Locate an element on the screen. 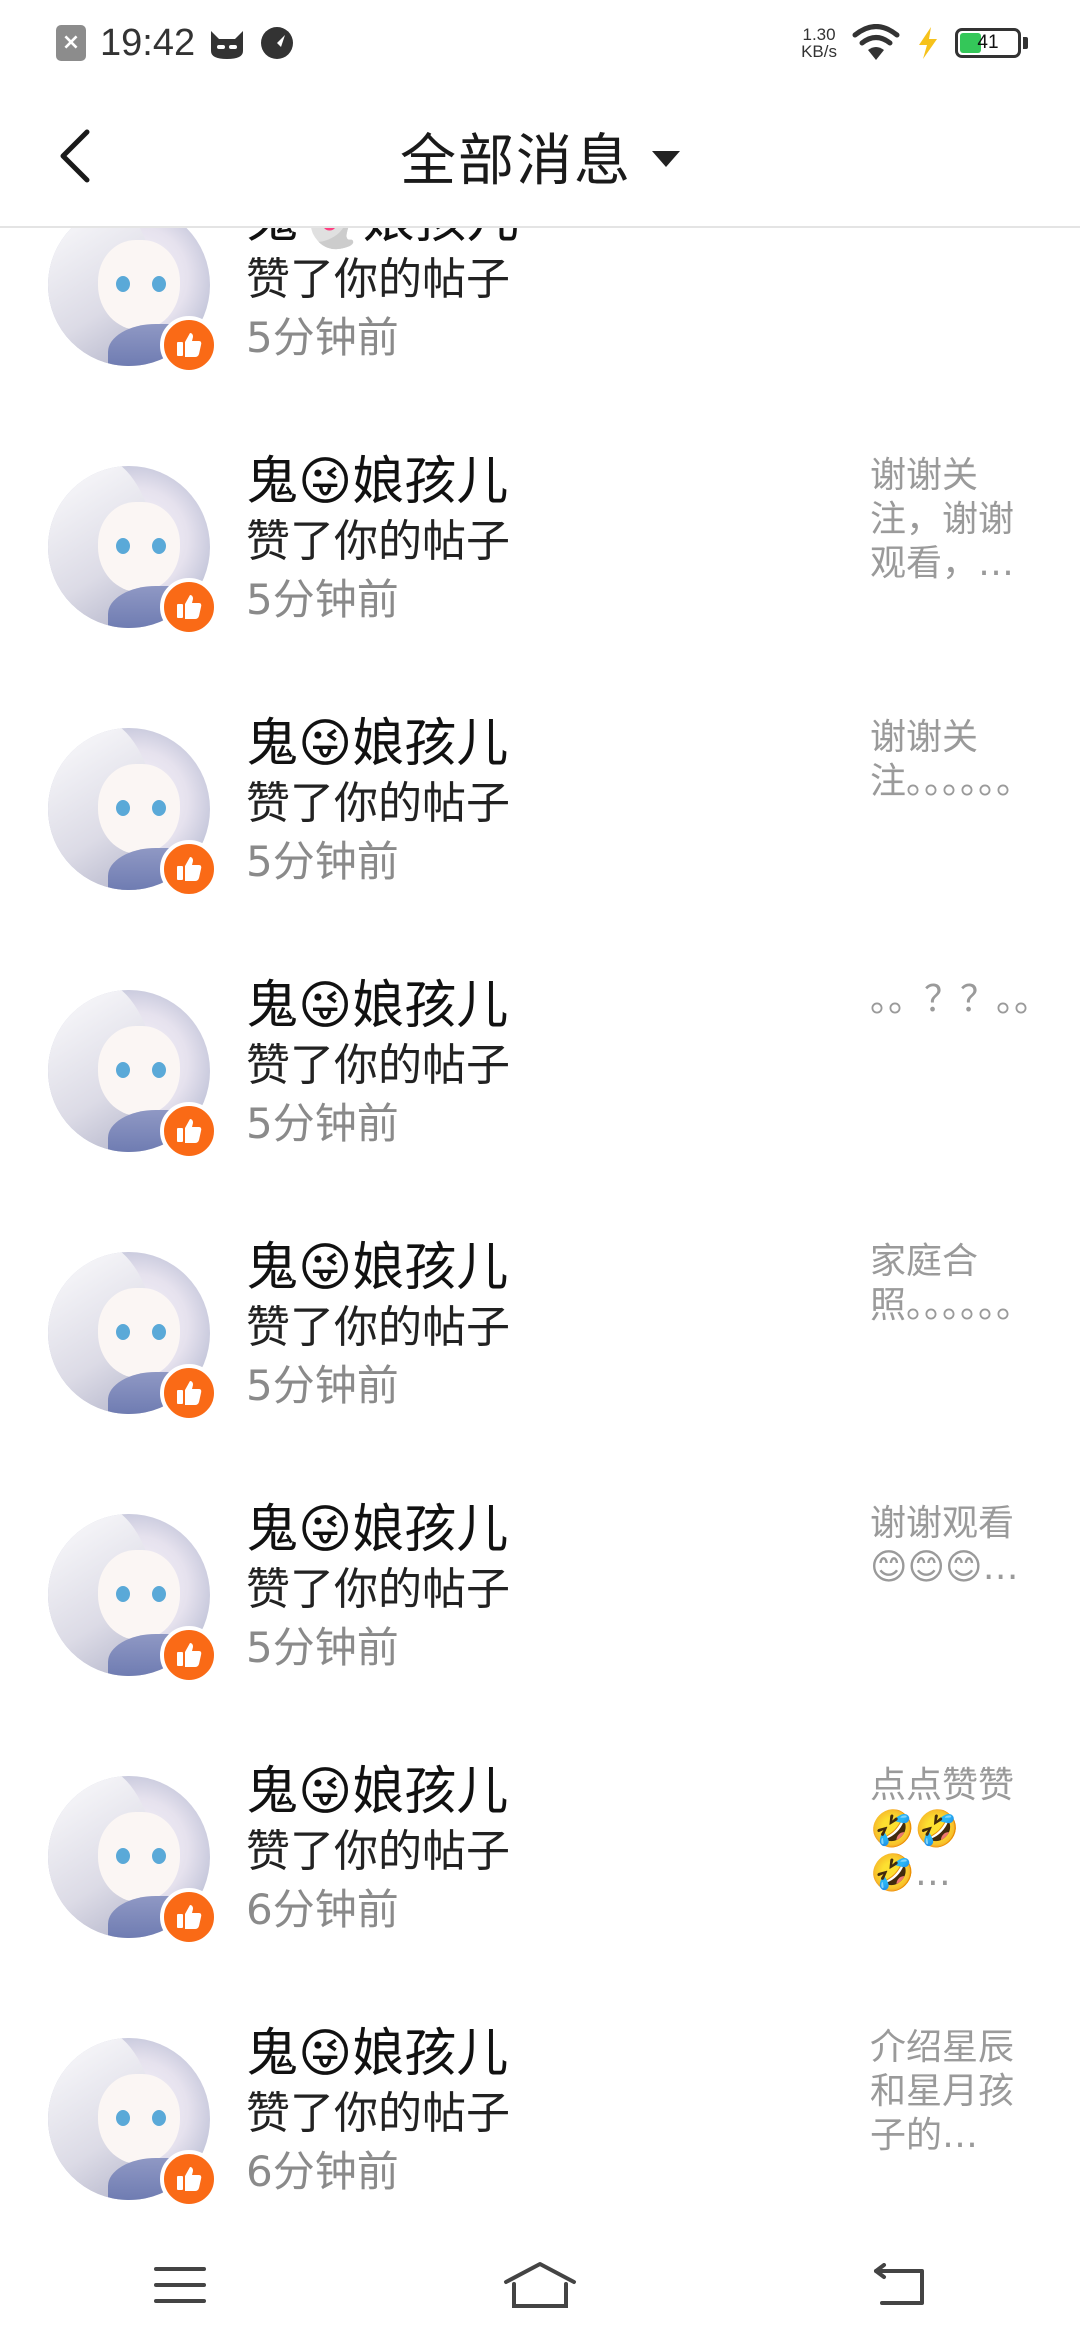  notification-close-icon: × is located at coordinates (71, 43).